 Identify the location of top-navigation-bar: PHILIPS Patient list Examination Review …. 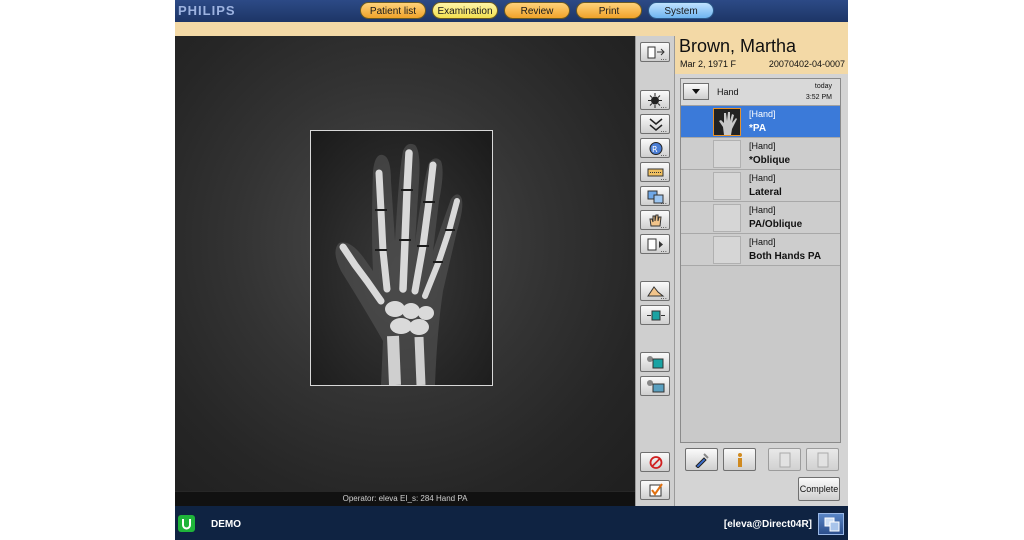
(511, 11).